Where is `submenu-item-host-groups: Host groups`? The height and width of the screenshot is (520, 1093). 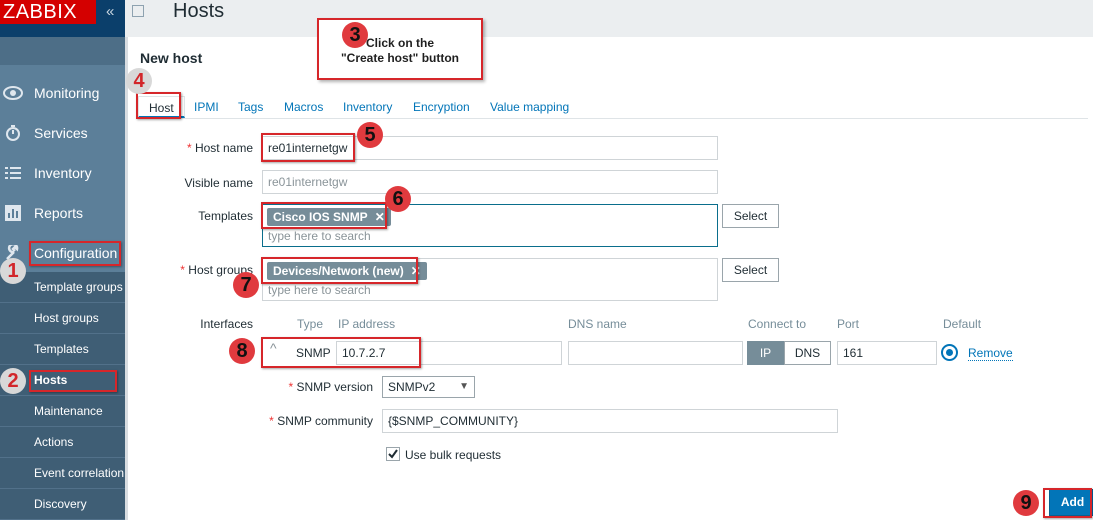
submenu-item-host-groups: Host groups is located at coordinates (62, 318).